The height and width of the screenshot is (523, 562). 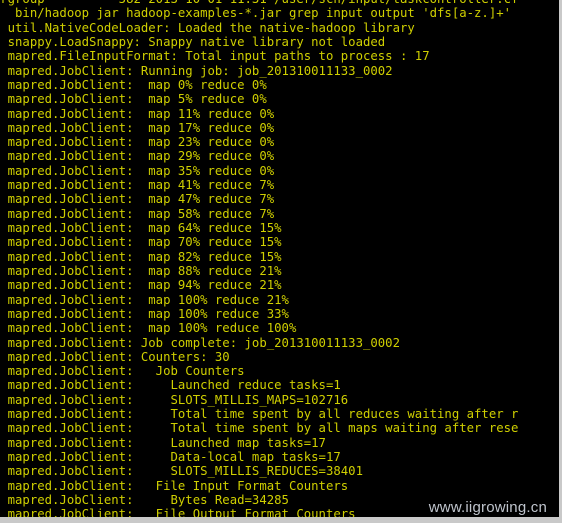 I want to click on terminal-line: NFO mapred.JobClient: map 58% reduce 7%, so click(x=137, y=213).